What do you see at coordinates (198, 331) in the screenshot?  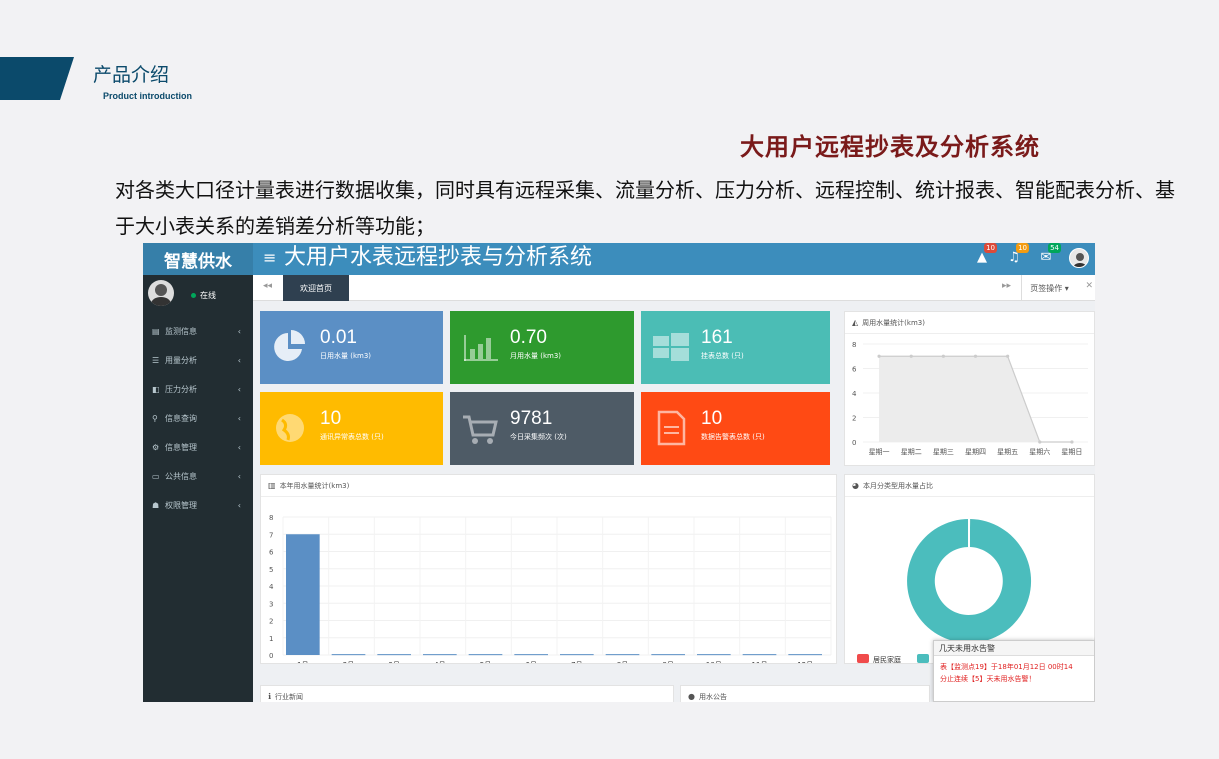 I see `sidebar-item-monitor: ▤ 监测信息 ‹` at bounding box center [198, 331].